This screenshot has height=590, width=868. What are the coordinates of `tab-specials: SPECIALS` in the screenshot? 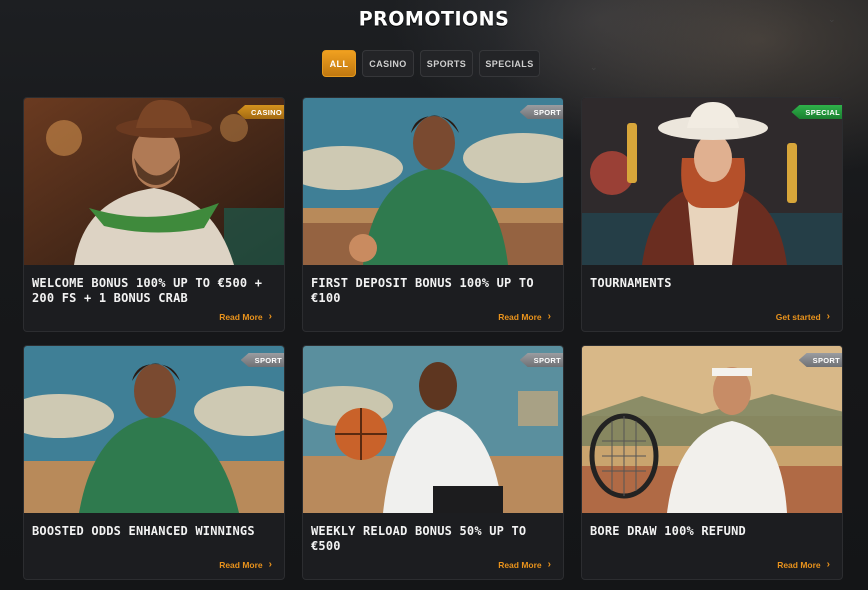 It's located at (509, 63).